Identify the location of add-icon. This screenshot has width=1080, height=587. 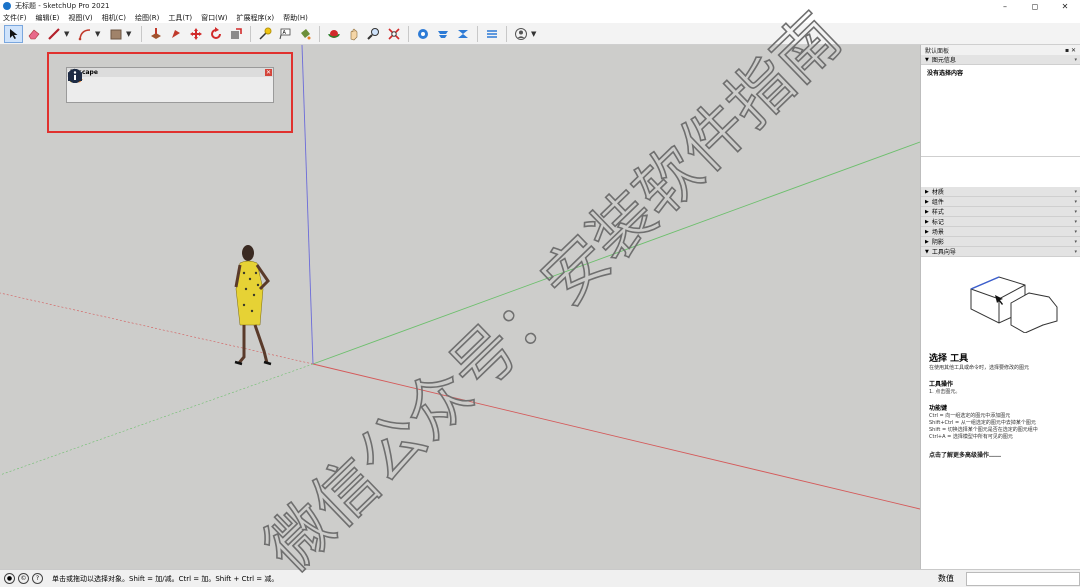
(107, 83).